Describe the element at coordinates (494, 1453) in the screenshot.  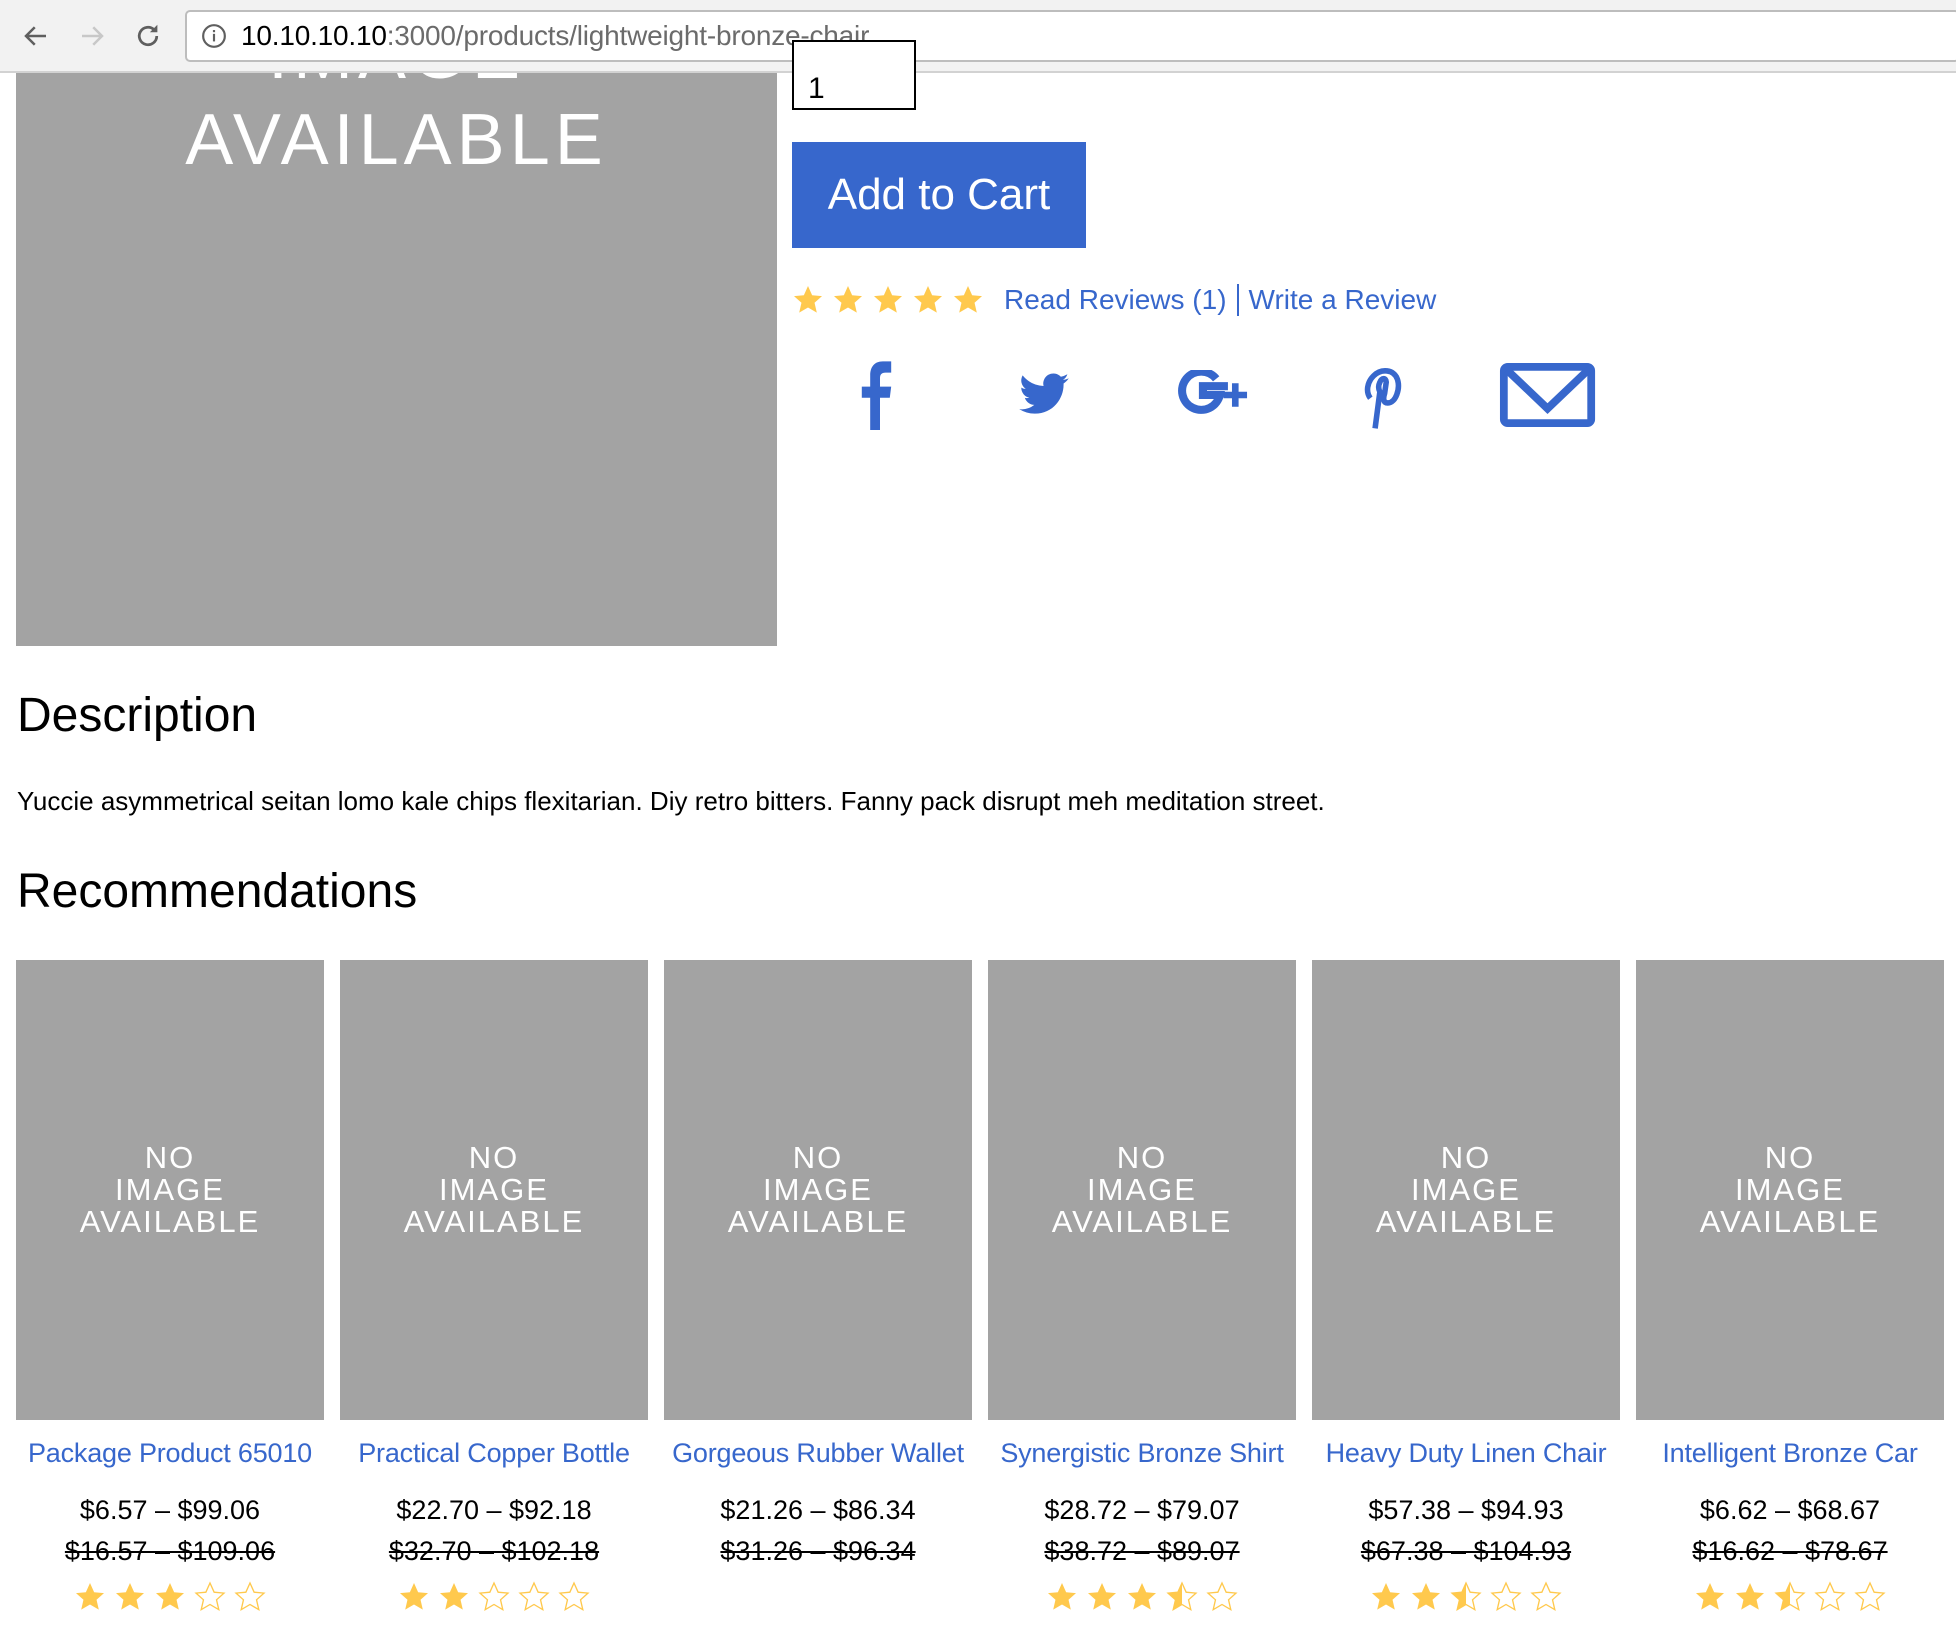
I see `recommendation-name-link: Practical Copper Bottle` at that location.